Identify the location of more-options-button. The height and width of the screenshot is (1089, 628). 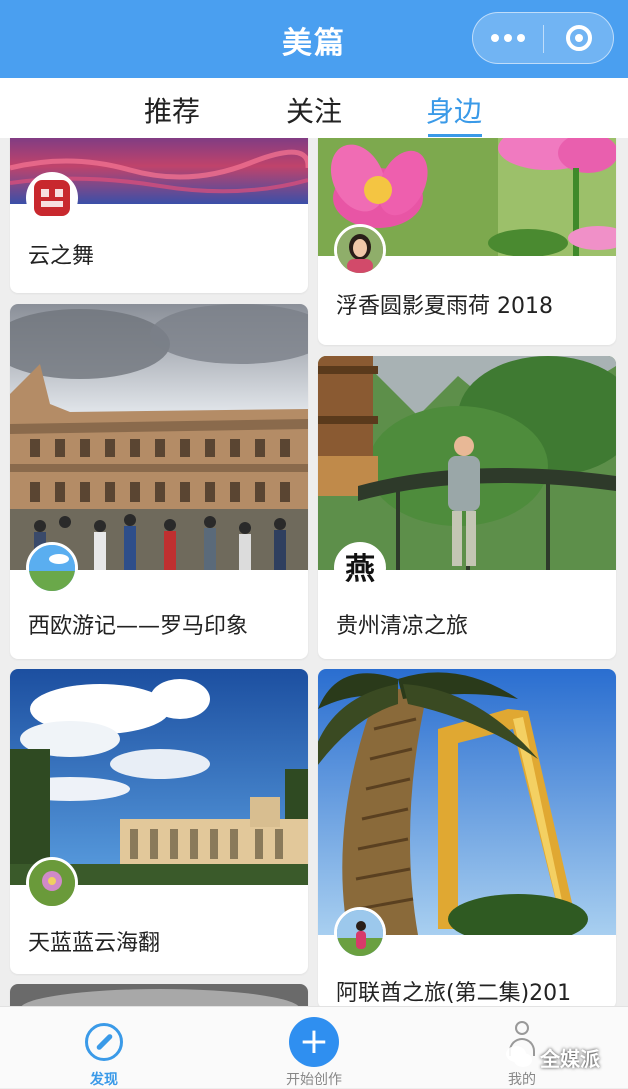
(508, 38).